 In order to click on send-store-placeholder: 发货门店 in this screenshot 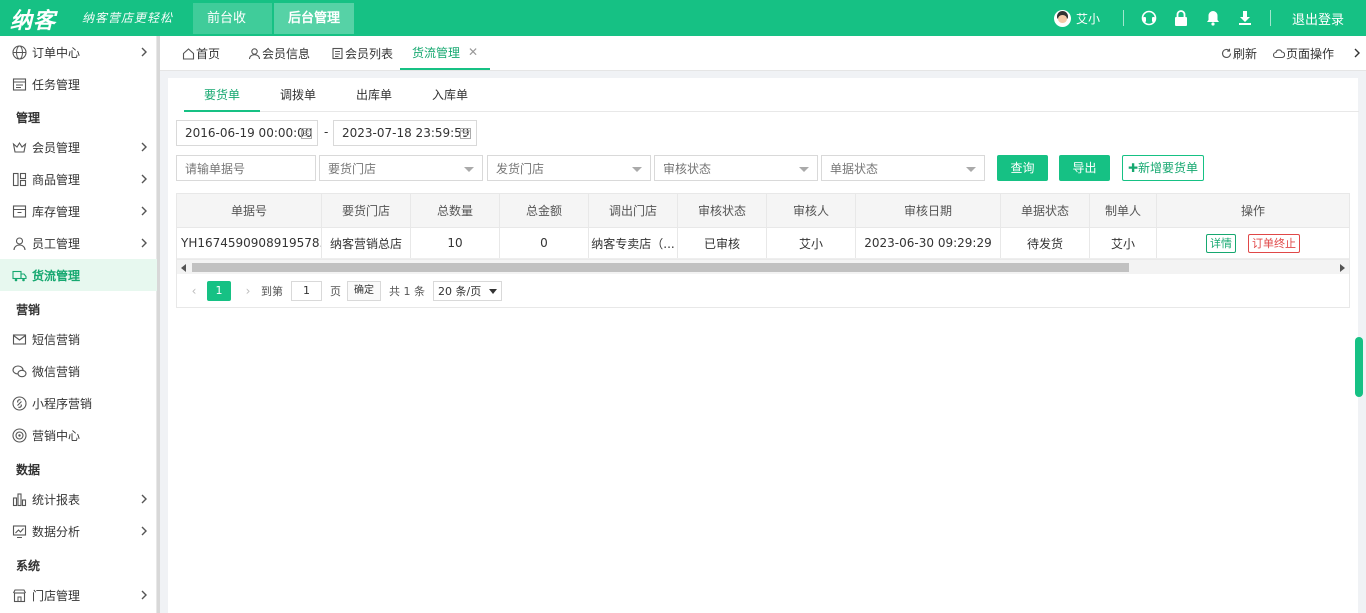, I will do `click(520, 168)`.